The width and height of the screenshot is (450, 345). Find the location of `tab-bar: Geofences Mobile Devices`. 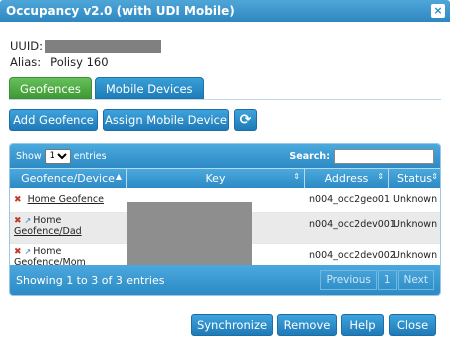

tab-bar: Geofences Mobile Devices is located at coordinates (106, 88).